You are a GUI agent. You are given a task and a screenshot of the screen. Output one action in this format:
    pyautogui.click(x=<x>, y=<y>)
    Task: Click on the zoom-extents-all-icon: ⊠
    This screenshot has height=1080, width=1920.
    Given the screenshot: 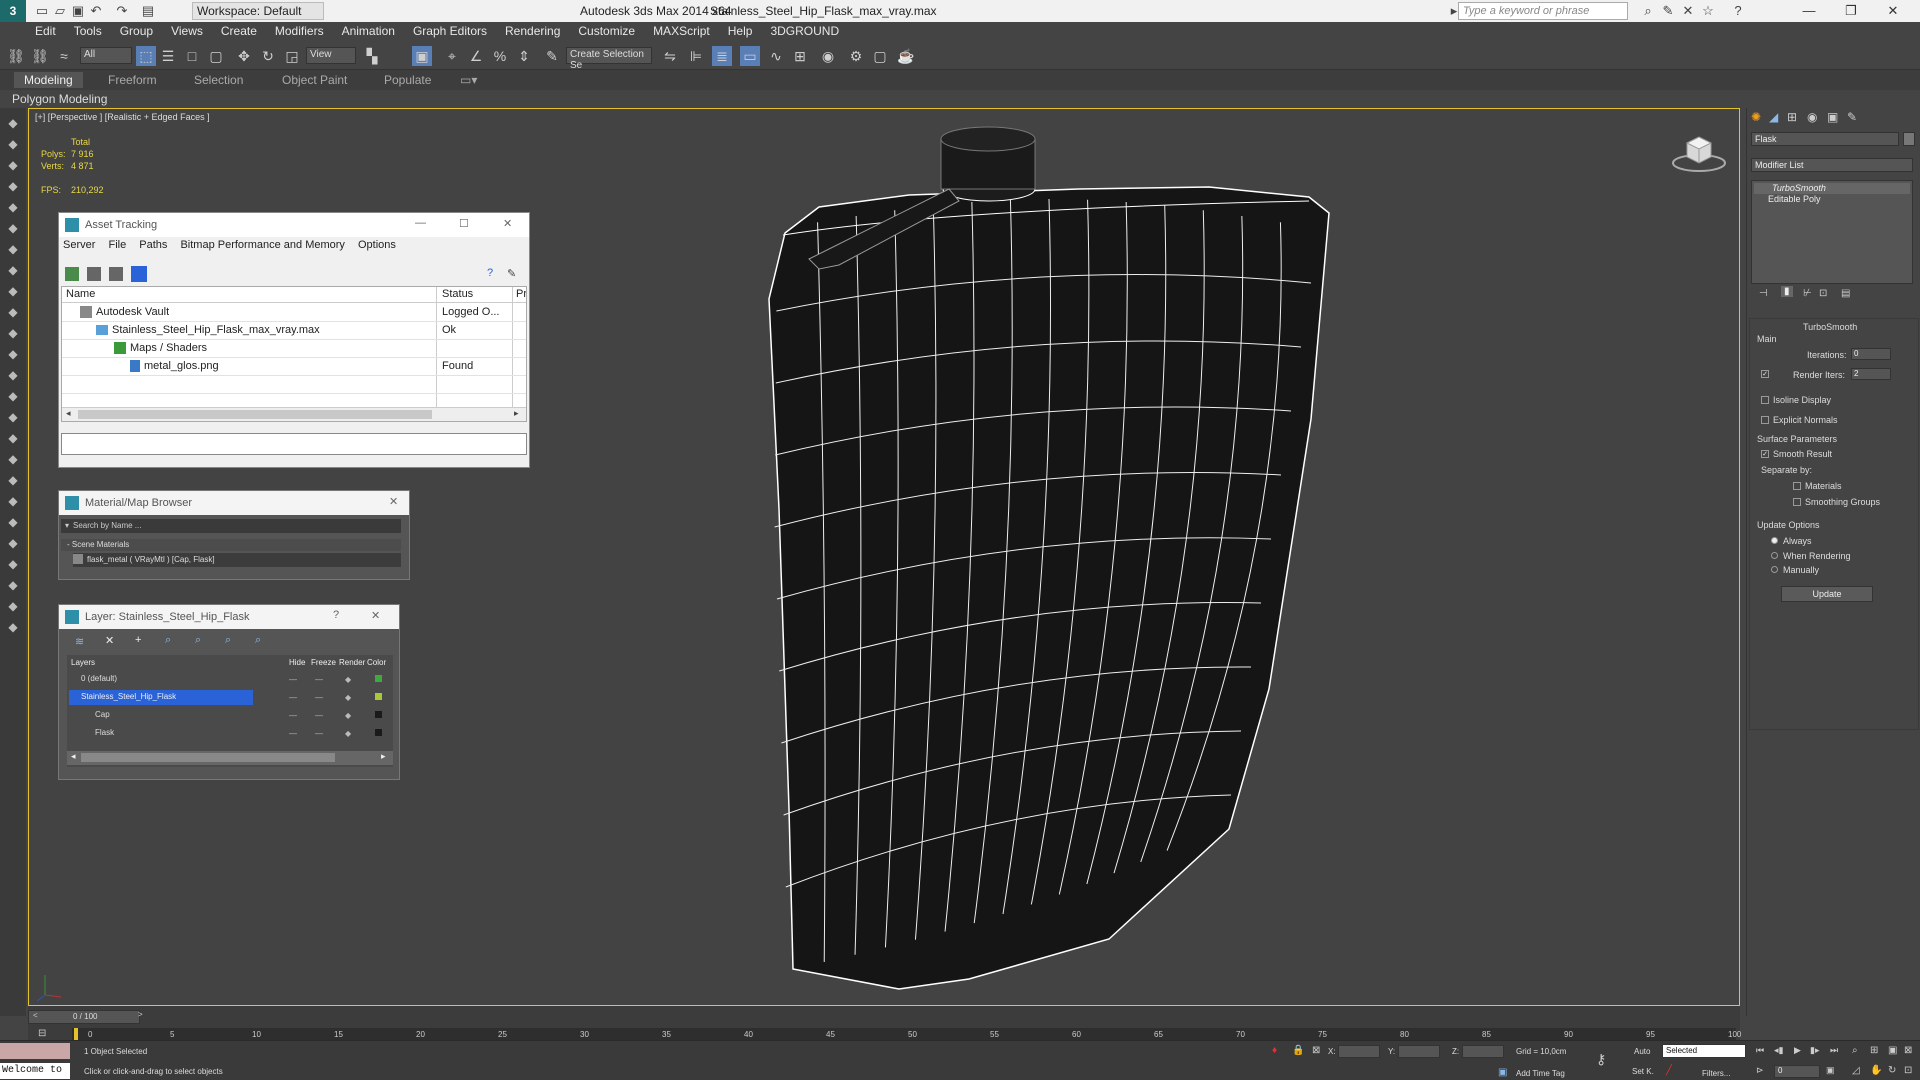 What is the action you would take?
    pyautogui.click(x=1908, y=1050)
    